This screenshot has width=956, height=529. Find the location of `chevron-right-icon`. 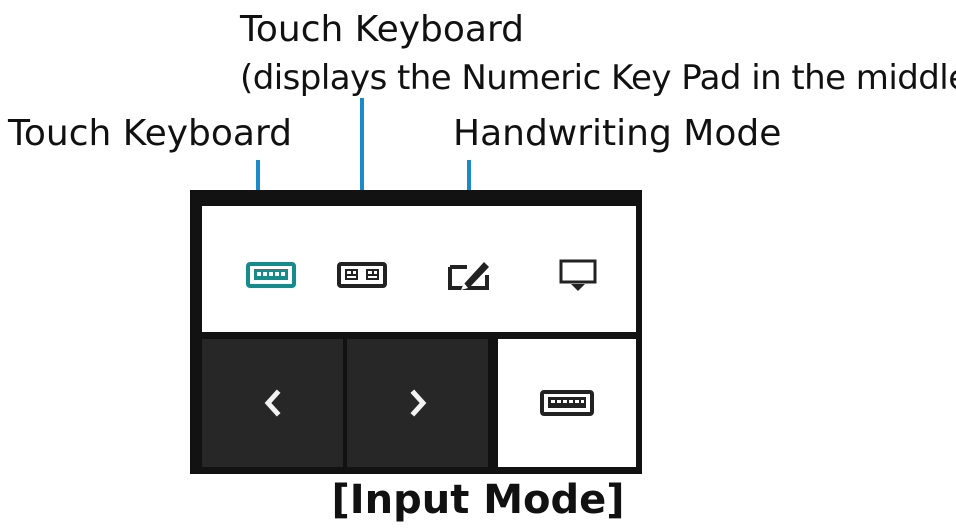

chevron-right-icon is located at coordinates (417, 403).